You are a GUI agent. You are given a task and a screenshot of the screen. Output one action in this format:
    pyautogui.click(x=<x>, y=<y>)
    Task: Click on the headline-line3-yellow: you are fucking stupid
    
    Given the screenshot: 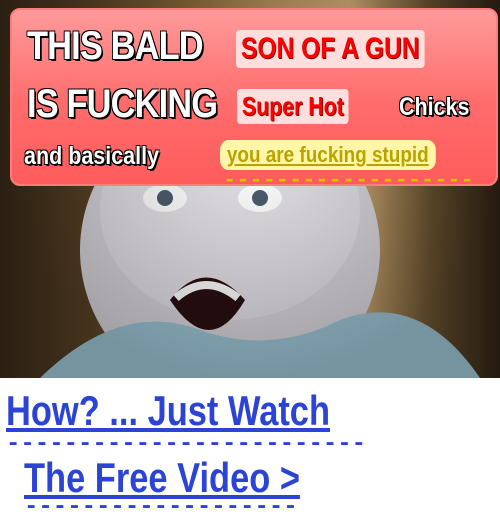 What is the action you would take?
    pyautogui.click(x=328, y=155)
    